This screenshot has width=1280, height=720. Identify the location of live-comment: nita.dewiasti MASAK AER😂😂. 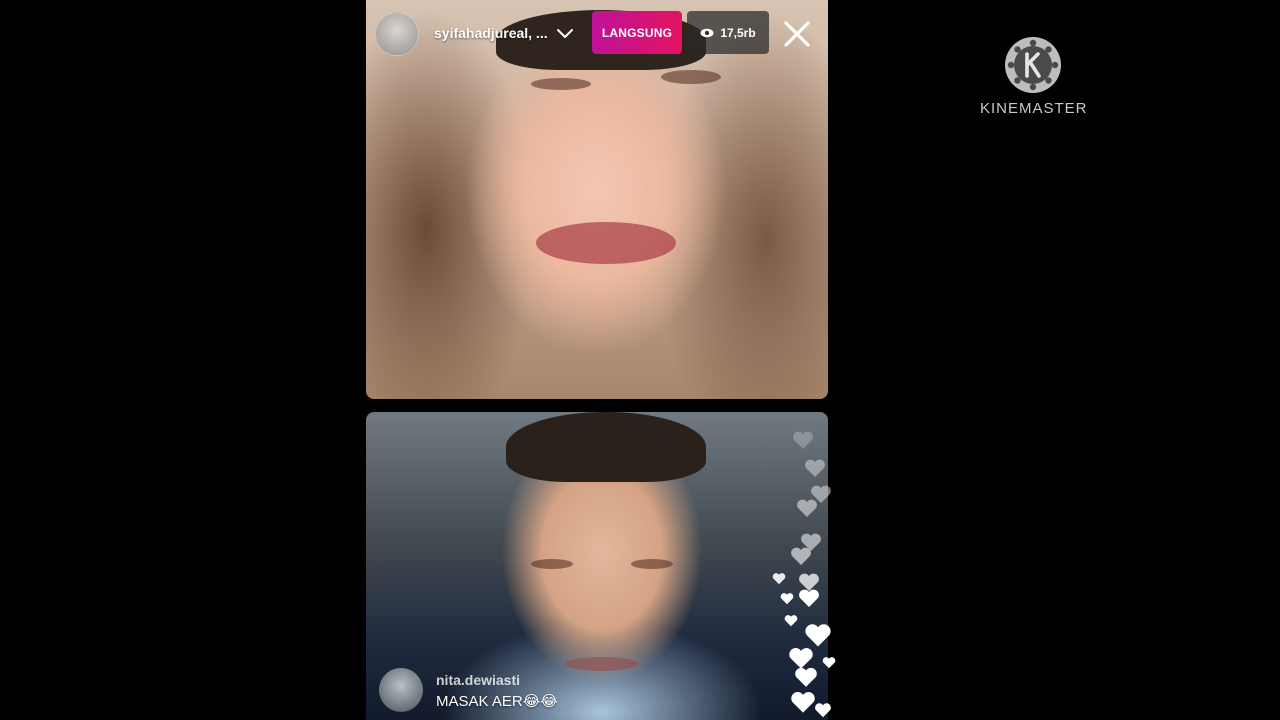
(529, 690).